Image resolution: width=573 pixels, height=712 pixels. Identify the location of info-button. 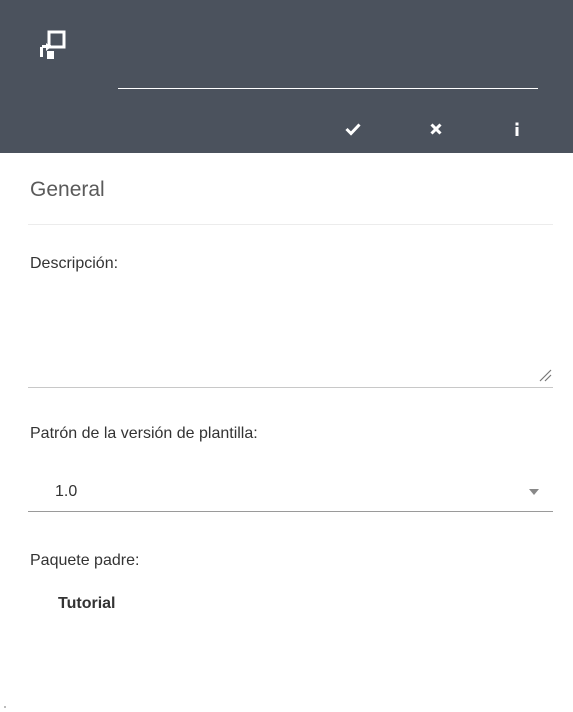
(517, 129).